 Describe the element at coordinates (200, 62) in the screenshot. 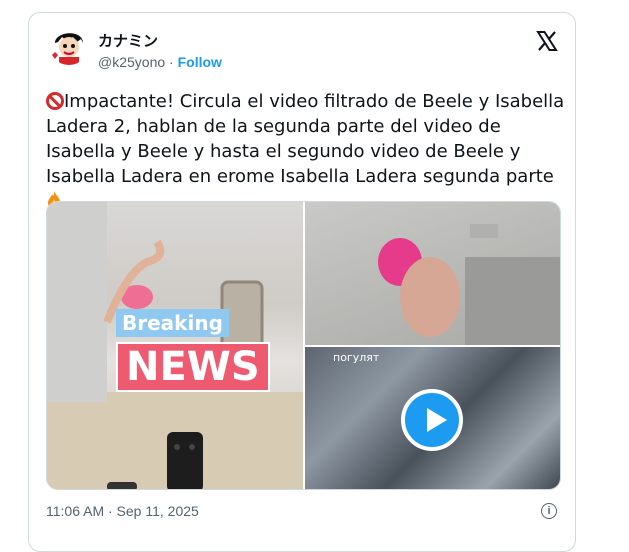

I see `follow-button: Follow` at that location.